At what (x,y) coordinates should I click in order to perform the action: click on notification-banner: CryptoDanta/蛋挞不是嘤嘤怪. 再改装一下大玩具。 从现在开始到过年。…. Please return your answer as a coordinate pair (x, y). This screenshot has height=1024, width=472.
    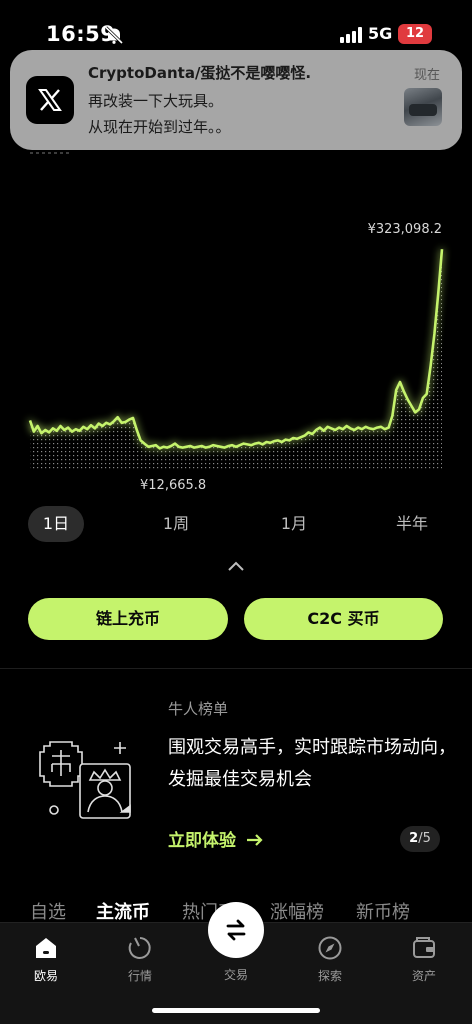
    Looking at the image, I should click on (236, 100).